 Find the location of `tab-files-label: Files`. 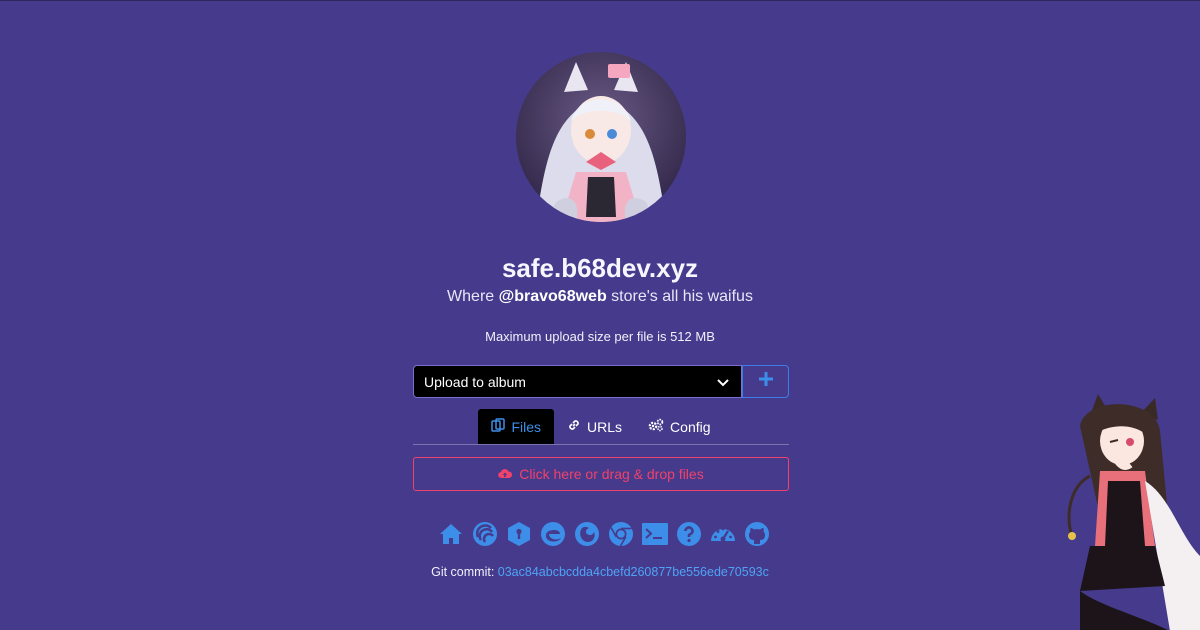

tab-files-label: Files is located at coordinates (526, 426).